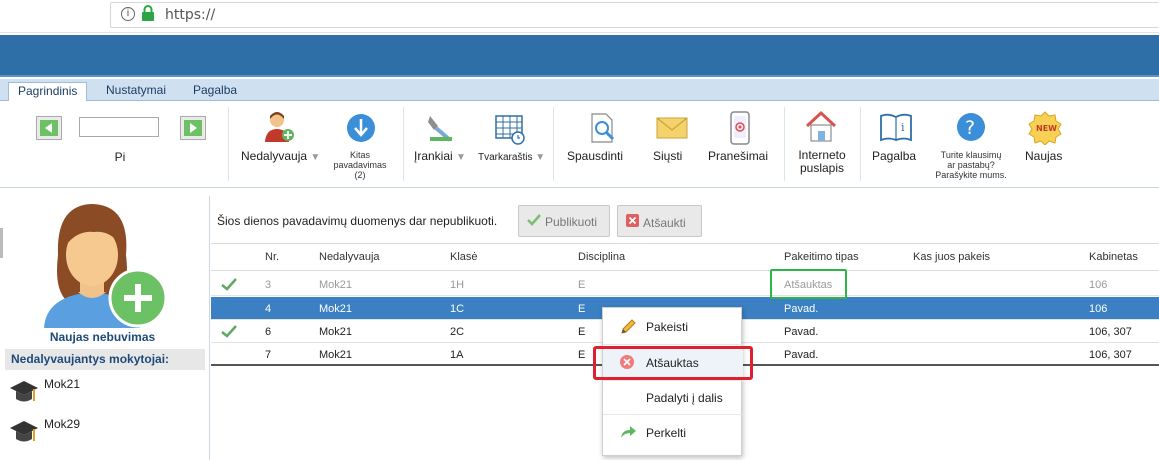  Describe the element at coordinates (595, 156) in the screenshot. I see `spausdinti-button: Spausdinti` at that location.